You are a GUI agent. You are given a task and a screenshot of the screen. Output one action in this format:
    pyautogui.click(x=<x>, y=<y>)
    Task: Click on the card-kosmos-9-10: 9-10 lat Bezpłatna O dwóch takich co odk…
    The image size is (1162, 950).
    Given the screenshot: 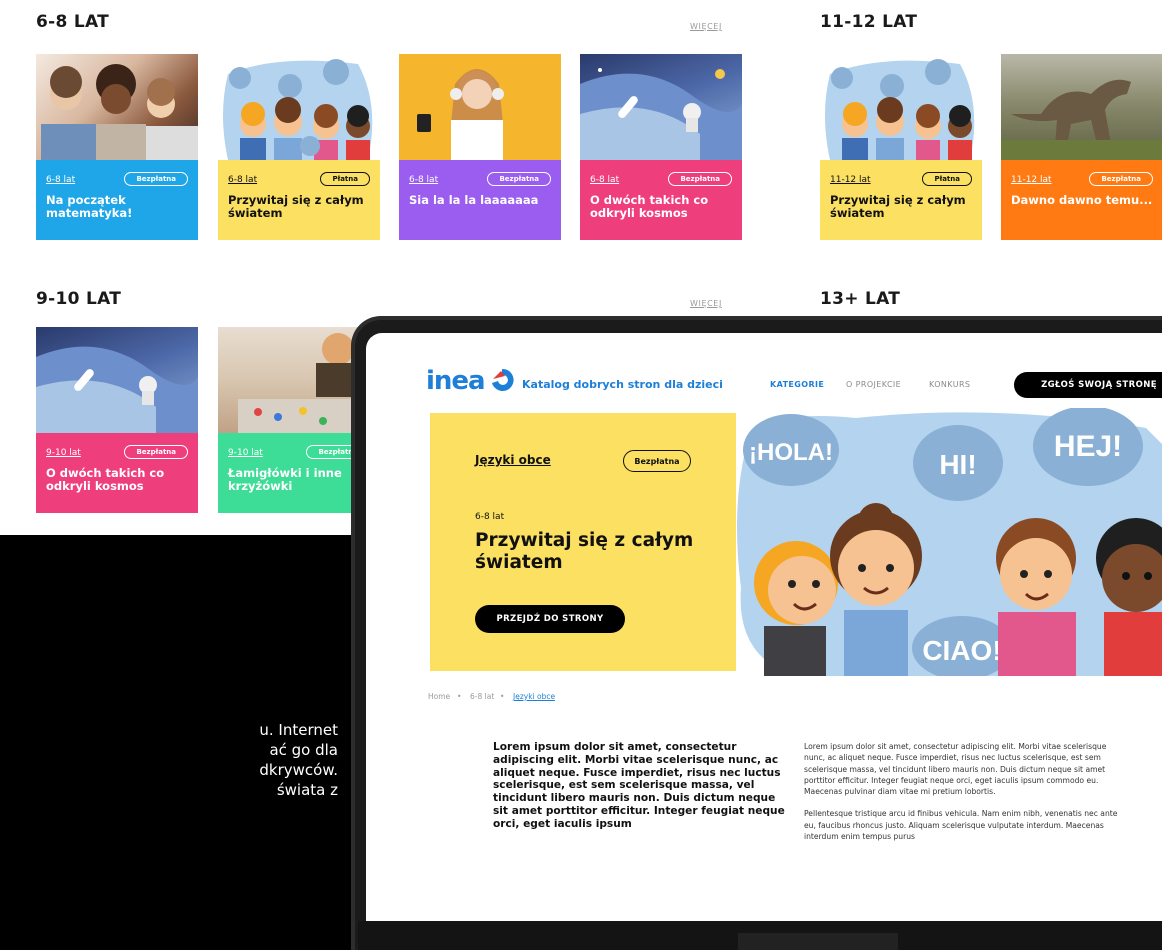 What is the action you would take?
    pyautogui.click(x=117, y=420)
    